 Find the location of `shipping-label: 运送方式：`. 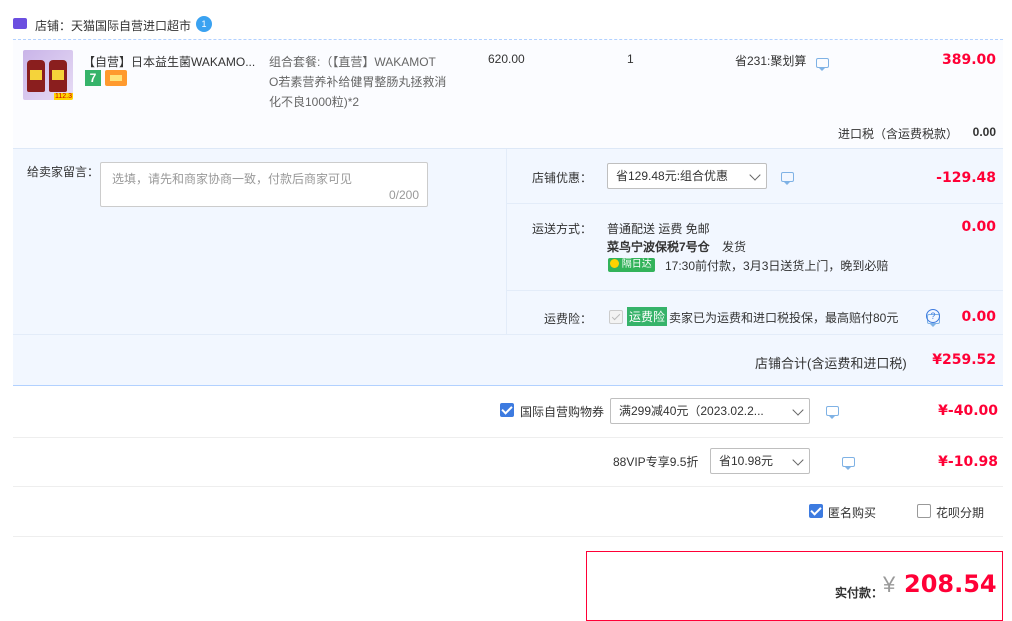

shipping-label: 运送方式： is located at coordinates (562, 229).